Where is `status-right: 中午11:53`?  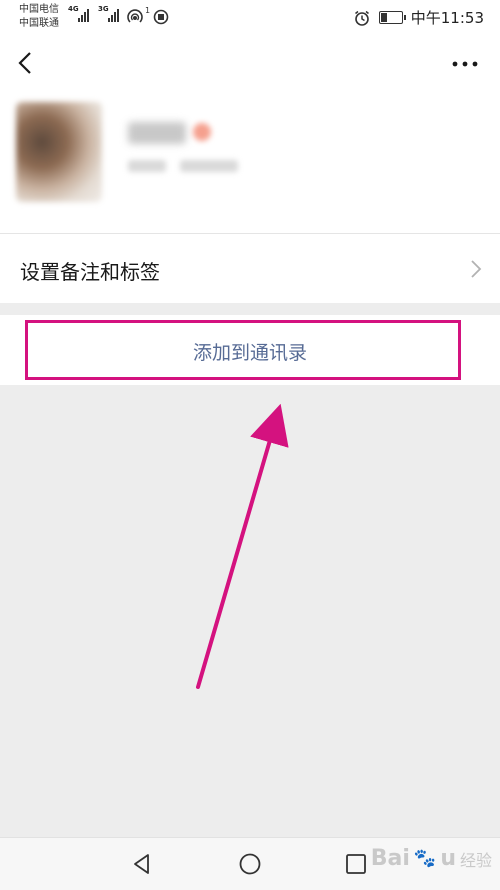 status-right: 中午11:53 is located at coordinates (418, 17).